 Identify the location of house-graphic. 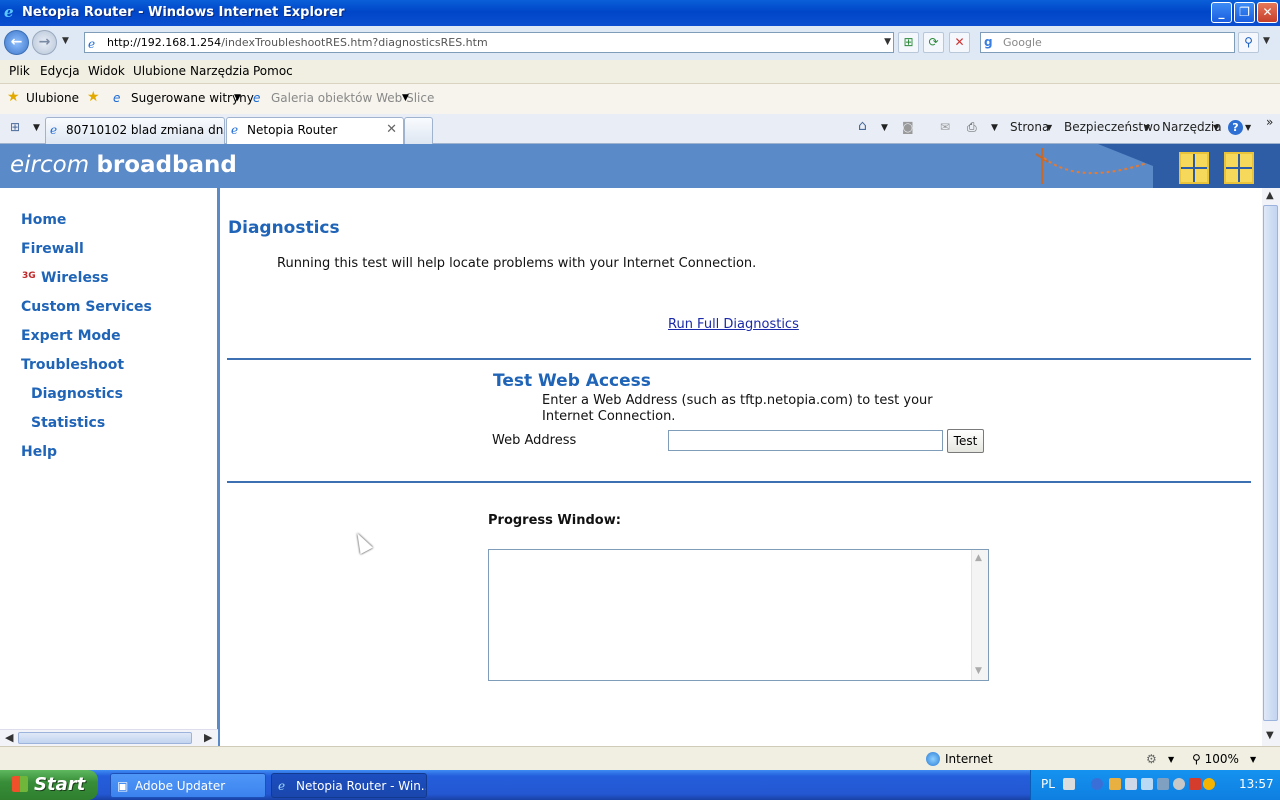
(1216, 166).